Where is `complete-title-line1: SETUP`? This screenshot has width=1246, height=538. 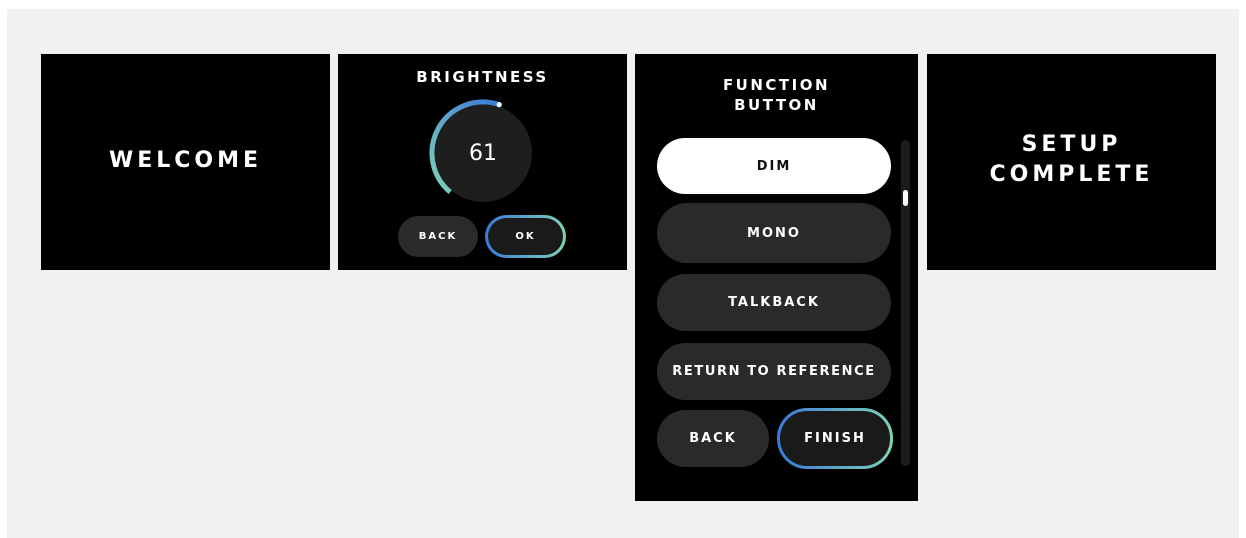
complete-title-line1: SETUP is located at coordinates (1071, 144).